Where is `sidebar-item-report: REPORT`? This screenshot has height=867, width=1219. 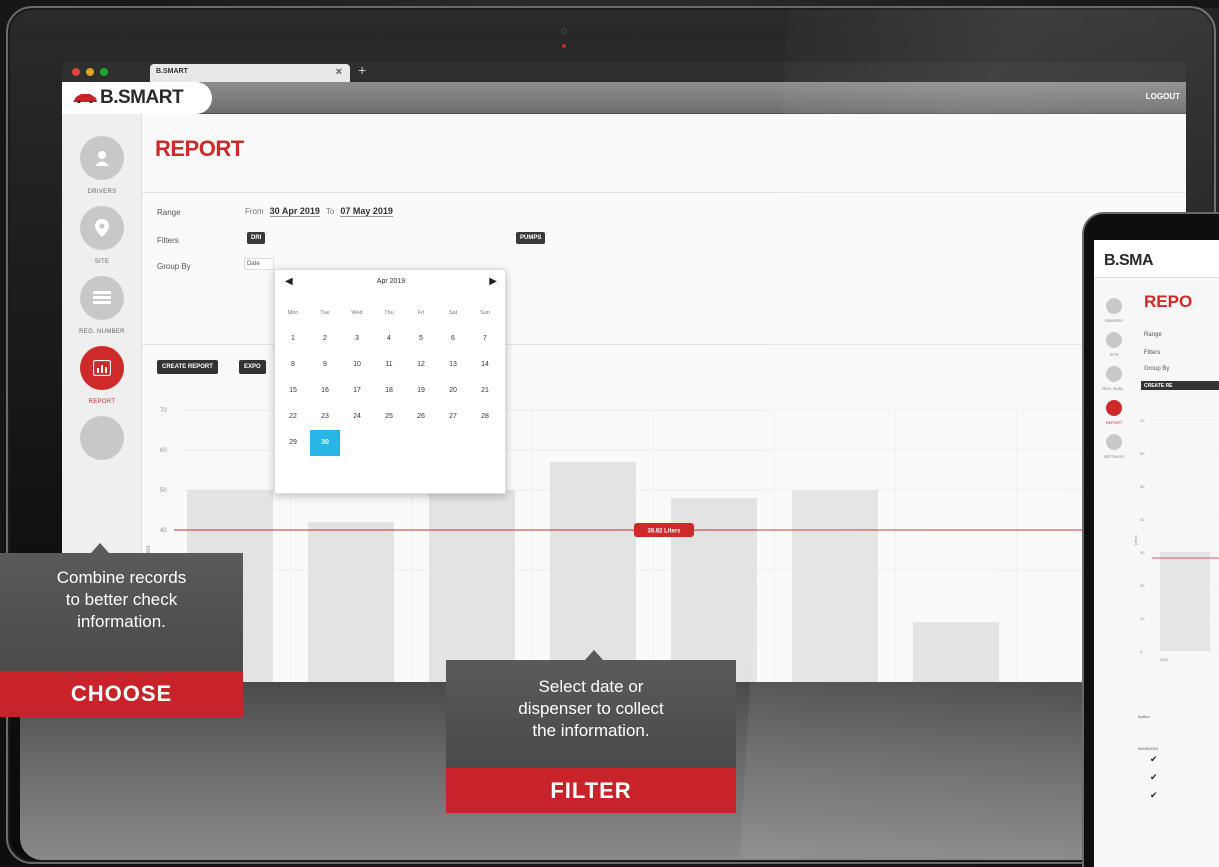
sidebar-item-report: REPORT is located at coordinates (102, 375).